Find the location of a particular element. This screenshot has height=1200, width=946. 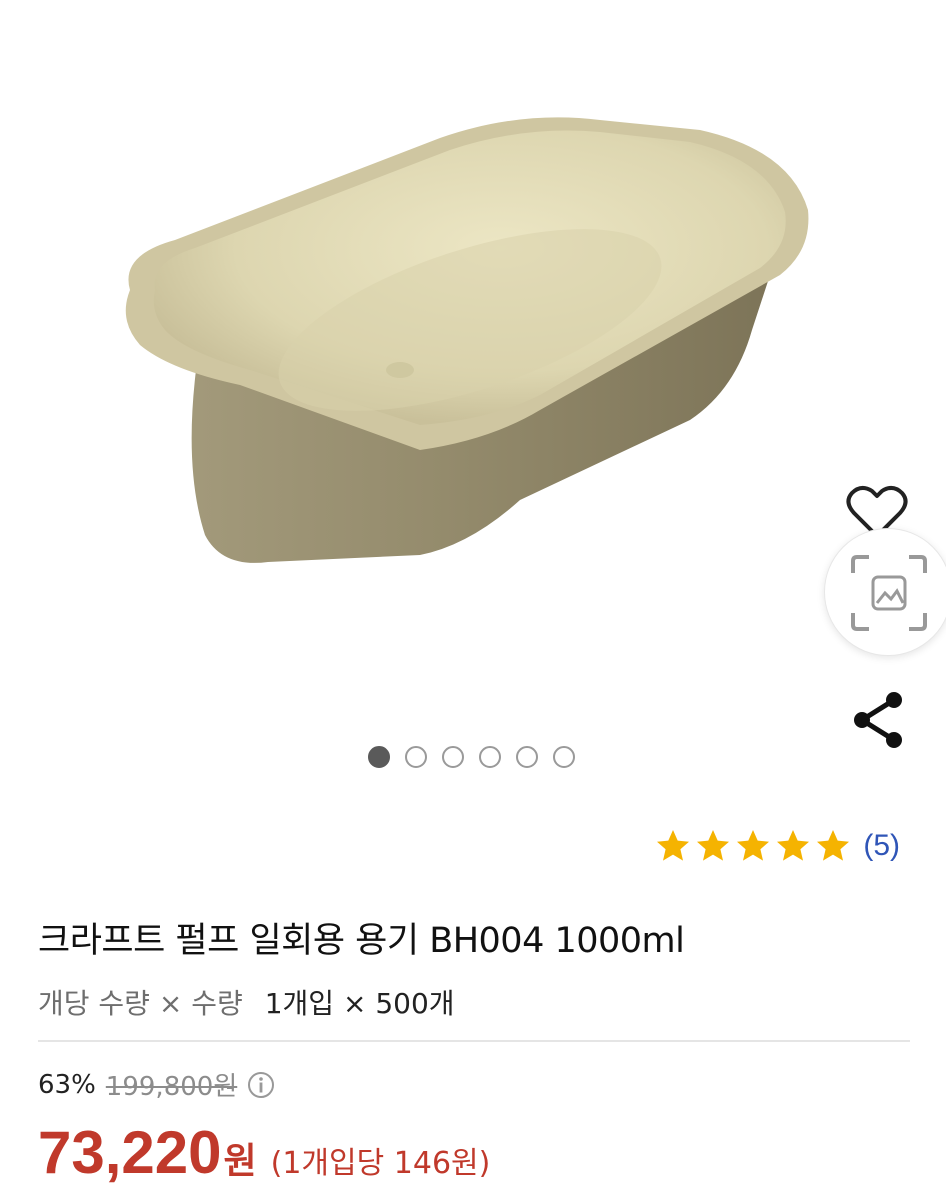

sale-price-row: 73,220 원 (1개입당 146원) is located at coordinates (264, 1152).